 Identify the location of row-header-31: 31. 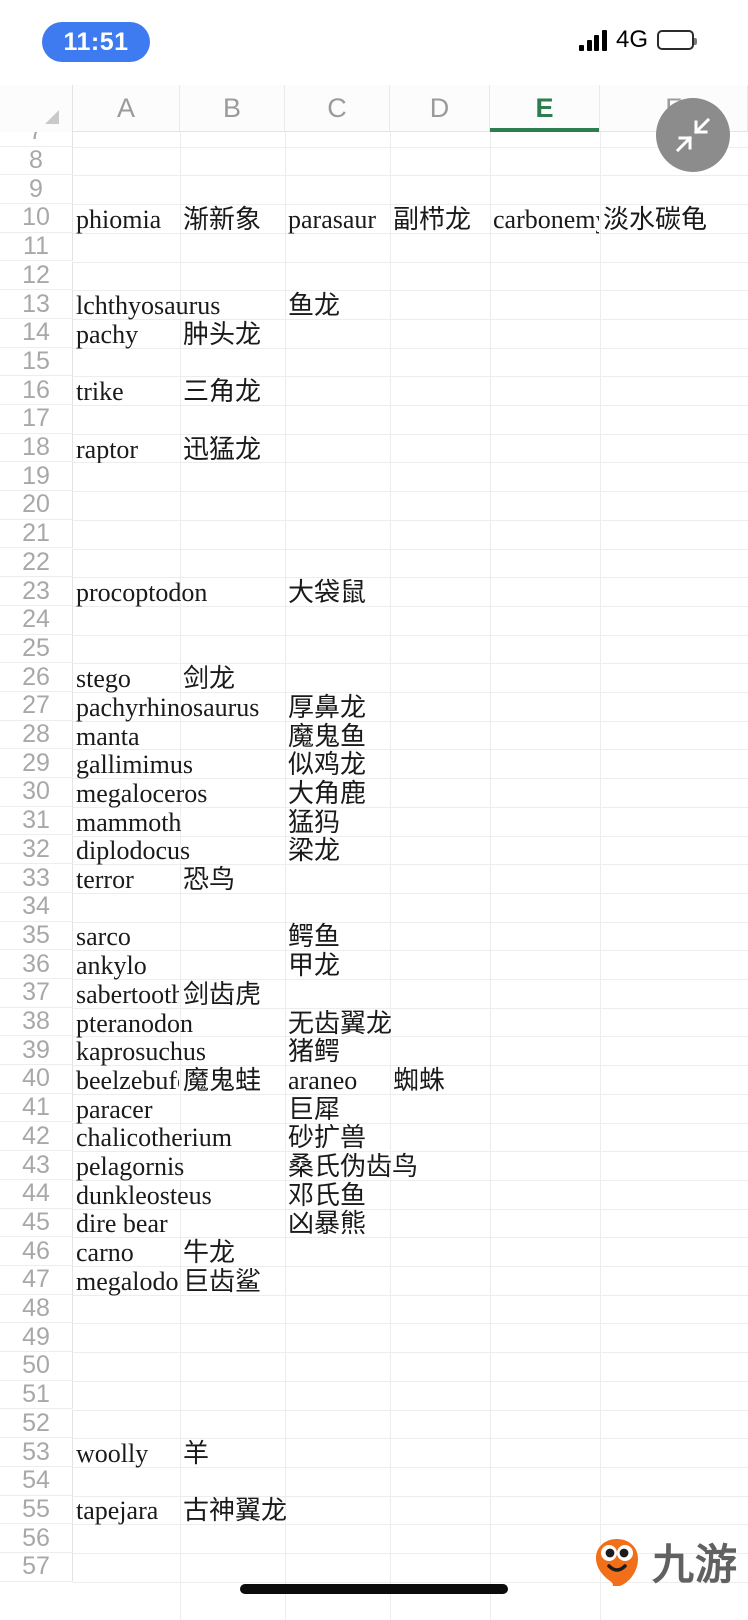
(36, 821).